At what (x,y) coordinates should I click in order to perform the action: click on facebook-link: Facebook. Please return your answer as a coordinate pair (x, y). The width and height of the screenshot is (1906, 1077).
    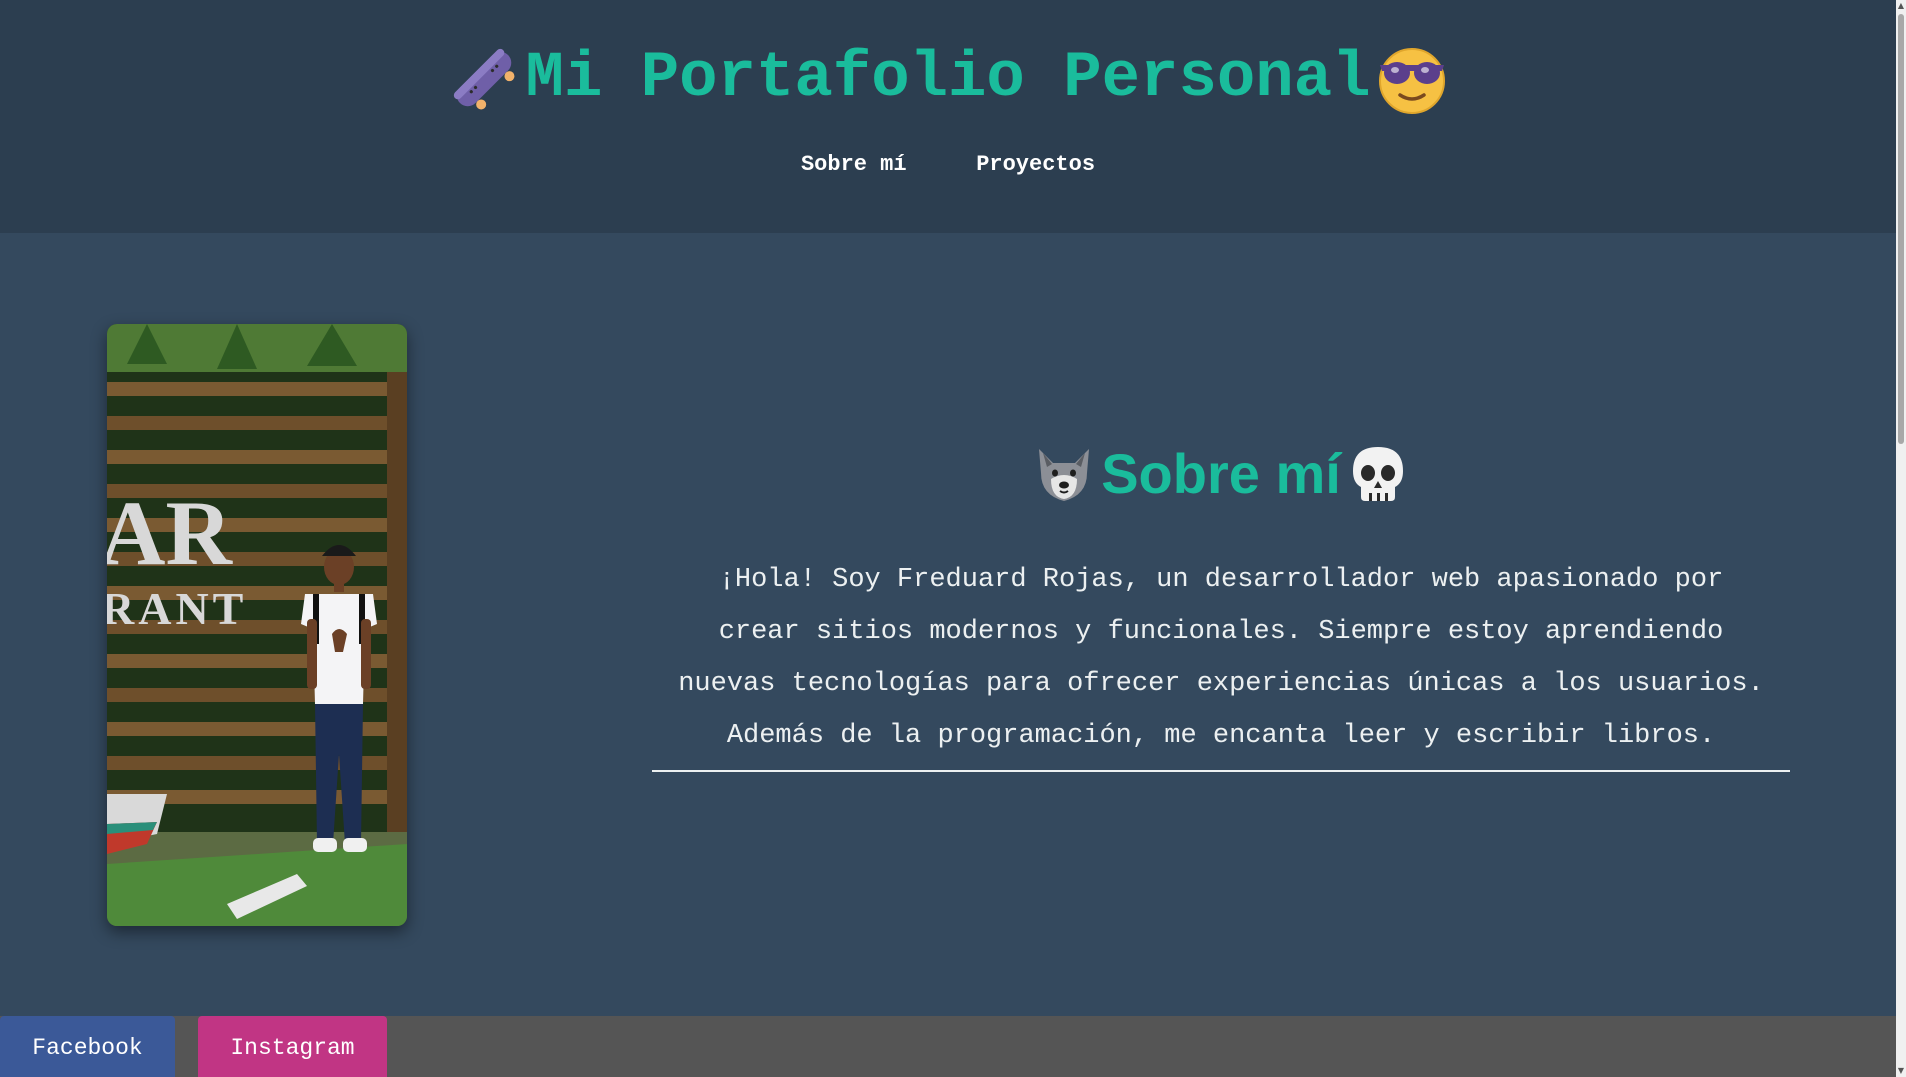
    Looking at the image, I should click on (87, 1046).